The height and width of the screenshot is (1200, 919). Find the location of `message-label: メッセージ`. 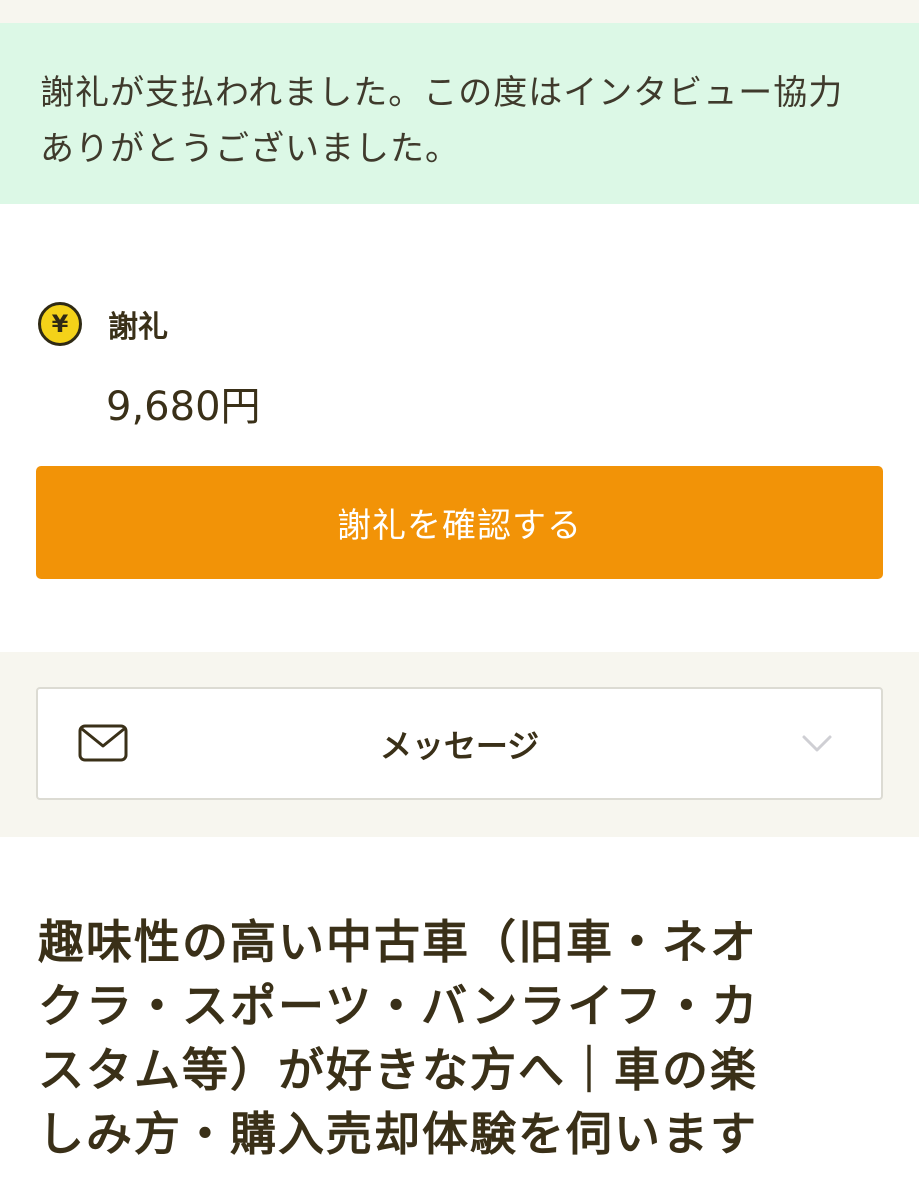

message-label: メッセージ is located at coordinates (459, 745).